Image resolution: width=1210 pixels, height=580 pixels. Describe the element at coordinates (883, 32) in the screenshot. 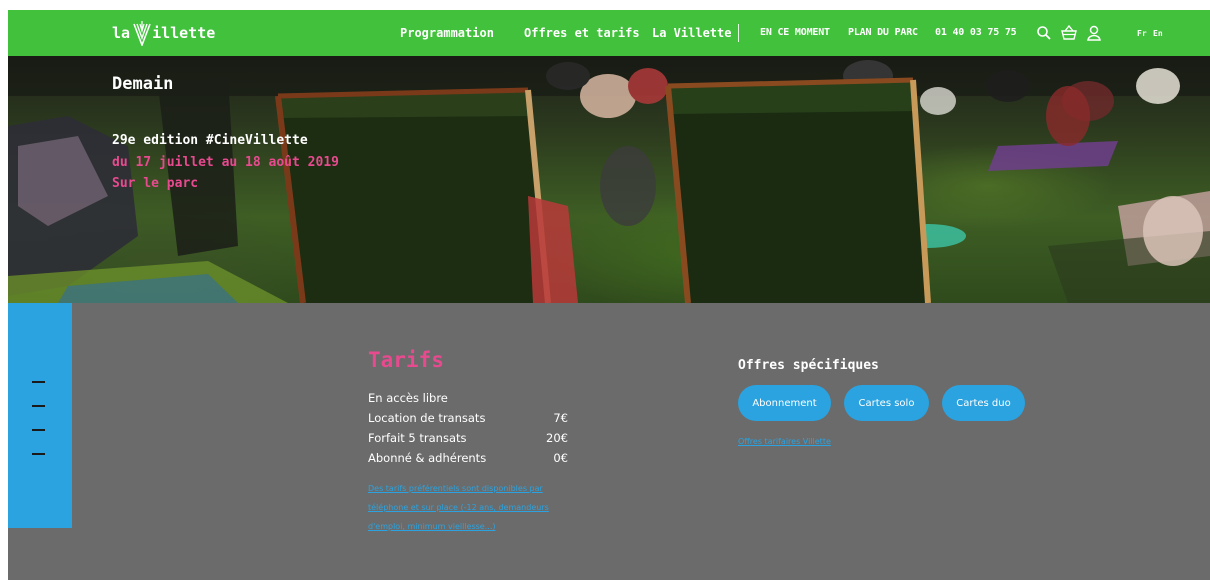

I see `nav-plan-du-parc: PLAN DU PARC` at that location.